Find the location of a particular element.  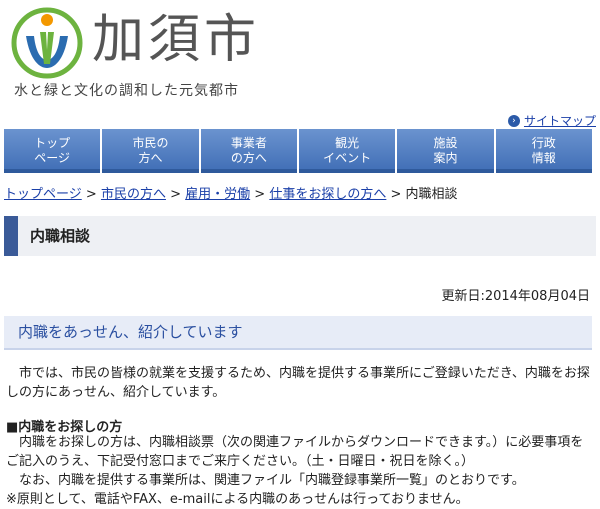

sitemap-label: サイトマップ is located at coordinates (560, 120).